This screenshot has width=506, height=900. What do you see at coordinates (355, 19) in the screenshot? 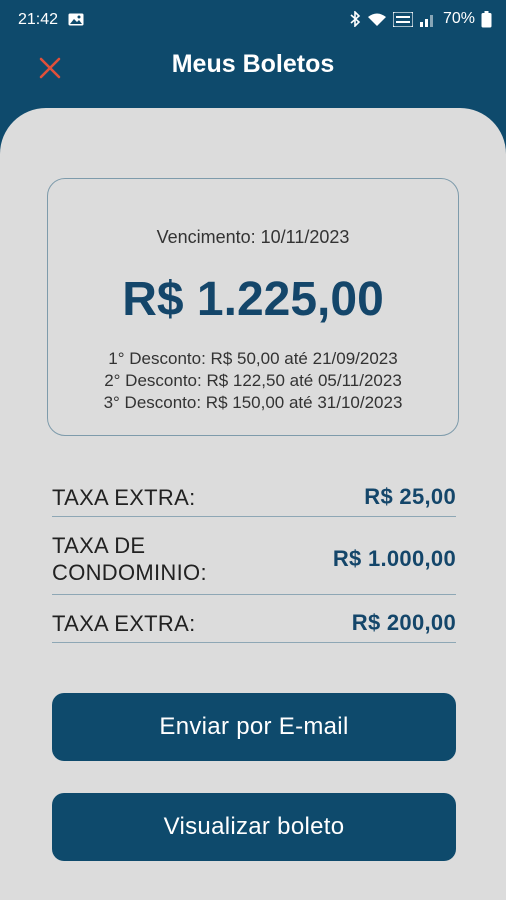
I see `bluetooth-icon` at bounding box center [355, 19].